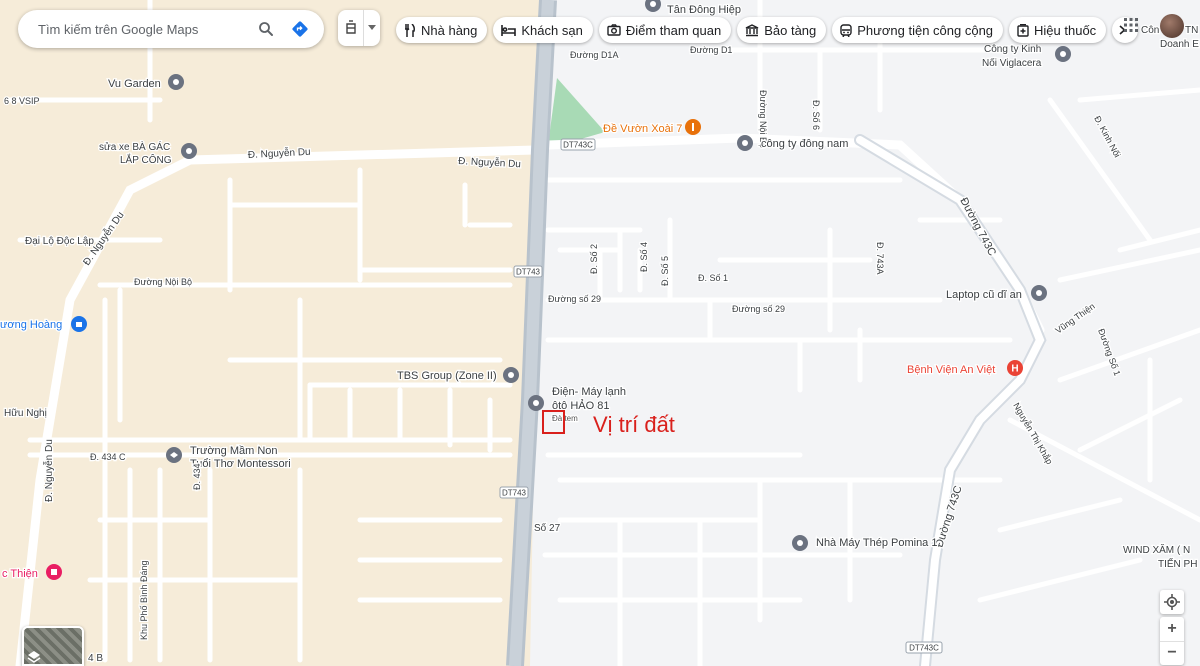 The width and height of the screenshot is (1200, 666). I want to click on map-label: Nhà Máy Thép Pomina 1, so click(876, 543).